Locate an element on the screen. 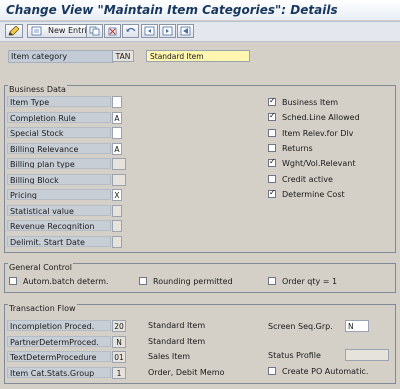 This screenshot has width=400, height=389. field-incompletion-proced: 20 is located at coordinates (119, 326).